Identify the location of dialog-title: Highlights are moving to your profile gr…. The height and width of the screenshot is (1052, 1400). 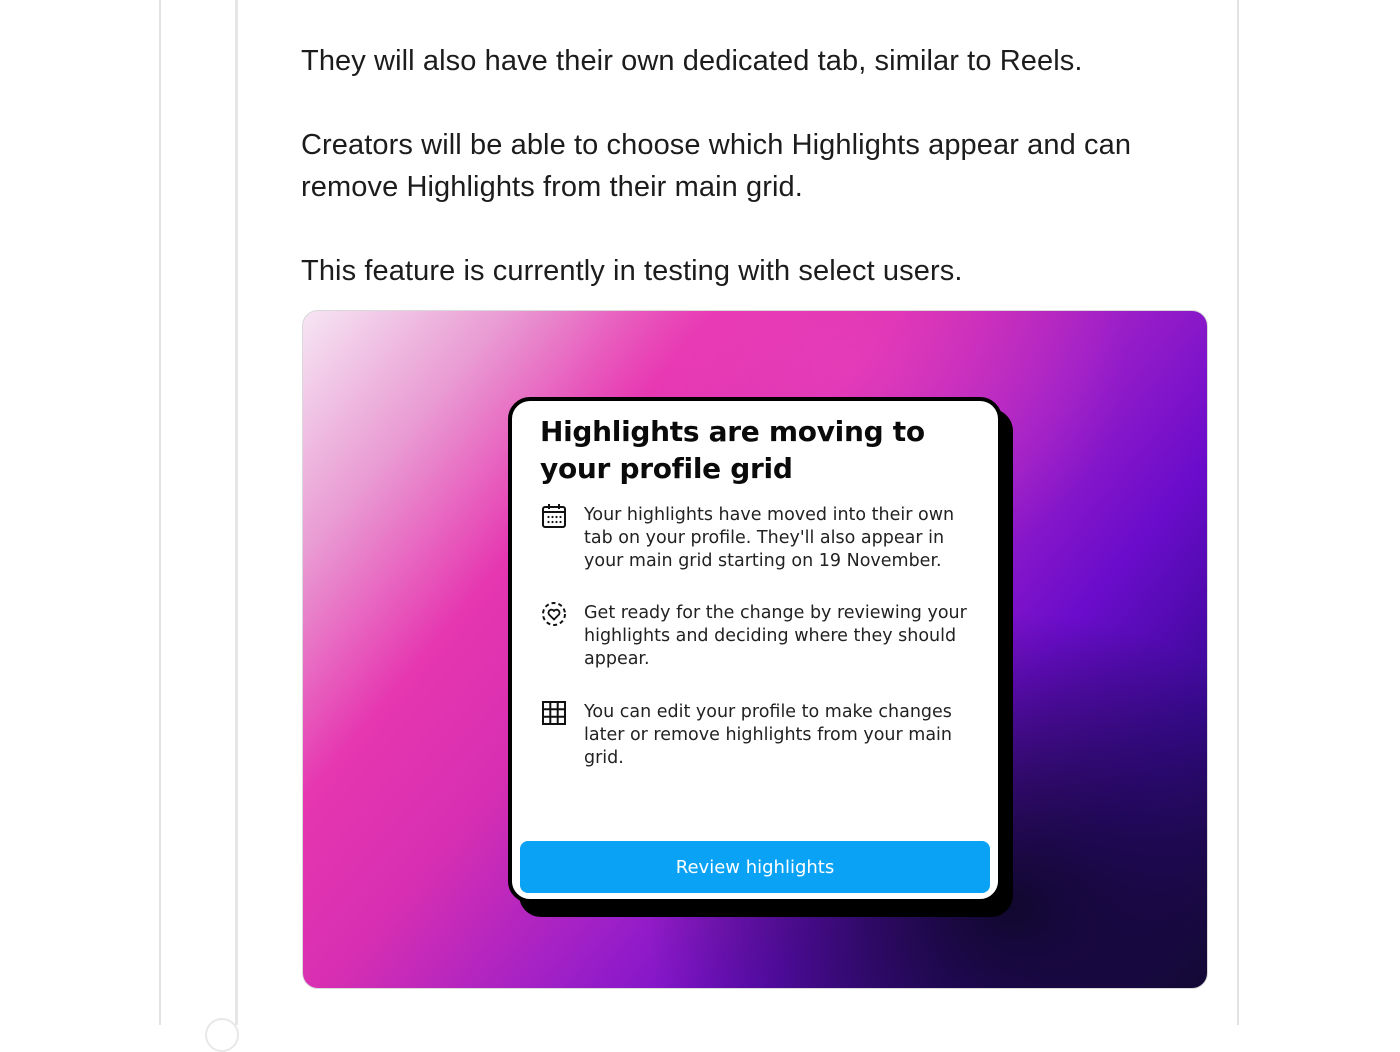
(732, 450).